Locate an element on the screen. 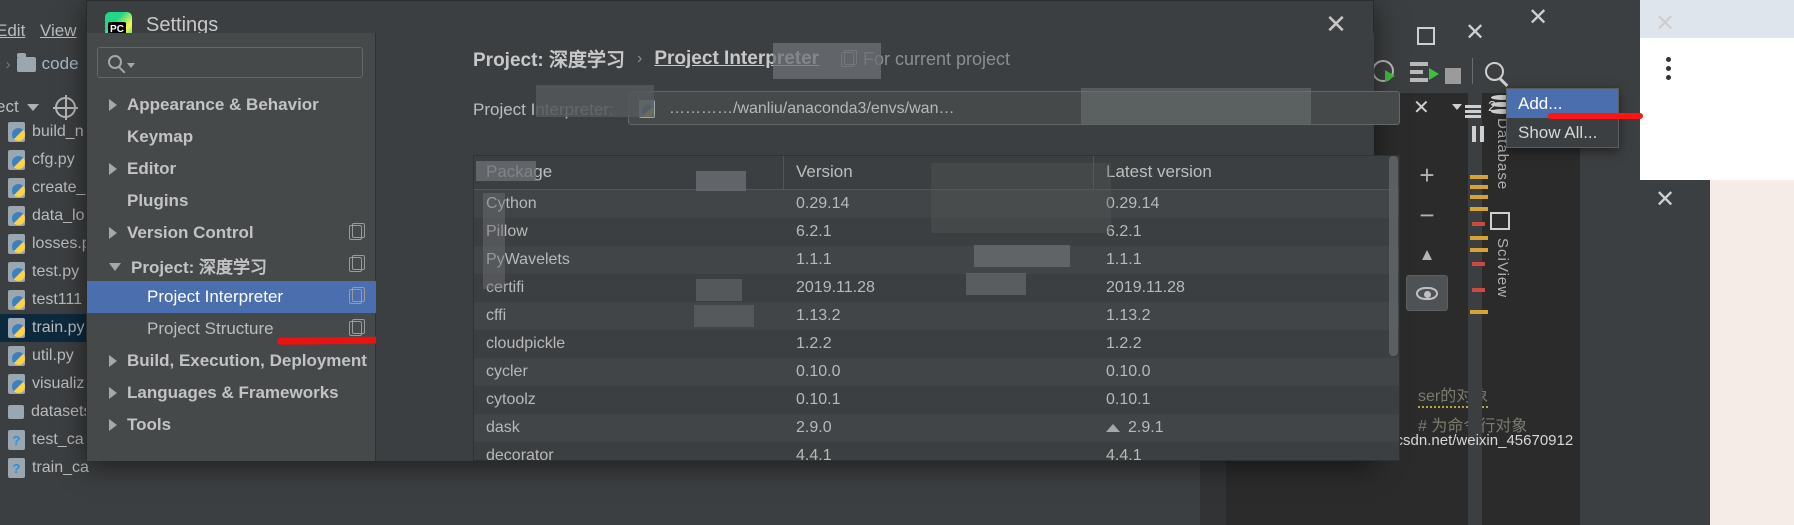 The width and height of the screenshot is (1794, 525). table-row: cycler 0.10.0 0.10.0 is located at coordinates (936, 372).